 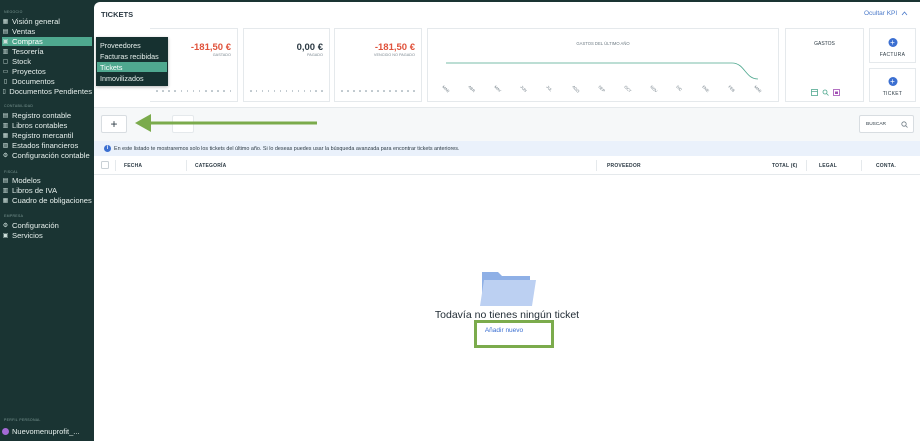 What do you see at coordinates (105, 165) in the screenshot?
I see `select-all-checkbox` at bounding box center [105, 165].